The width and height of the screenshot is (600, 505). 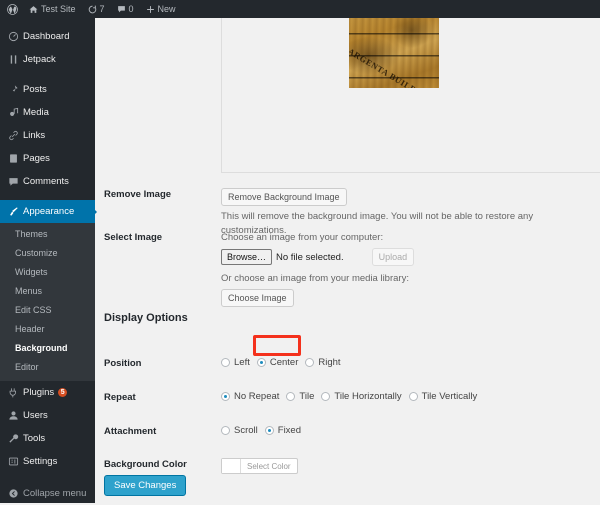 I want to click on menu-spacer-top, so click(x=47, y=21).